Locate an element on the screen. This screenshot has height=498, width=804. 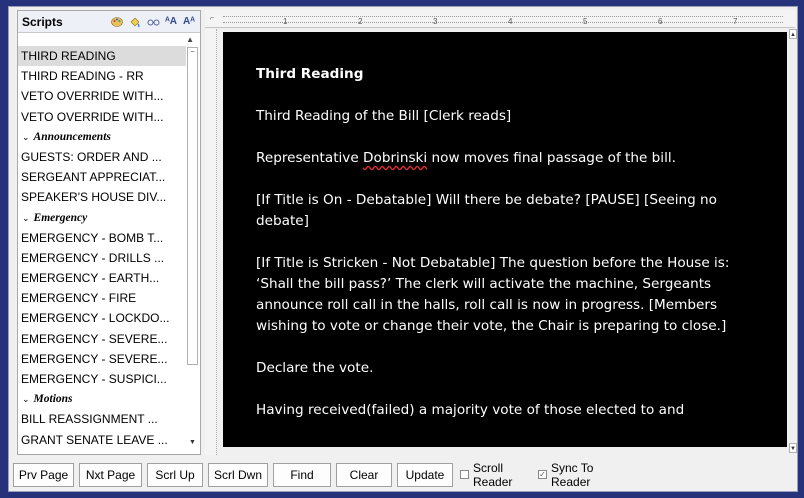
scroll-reader-checkbox is located at coordinates (464, 474).